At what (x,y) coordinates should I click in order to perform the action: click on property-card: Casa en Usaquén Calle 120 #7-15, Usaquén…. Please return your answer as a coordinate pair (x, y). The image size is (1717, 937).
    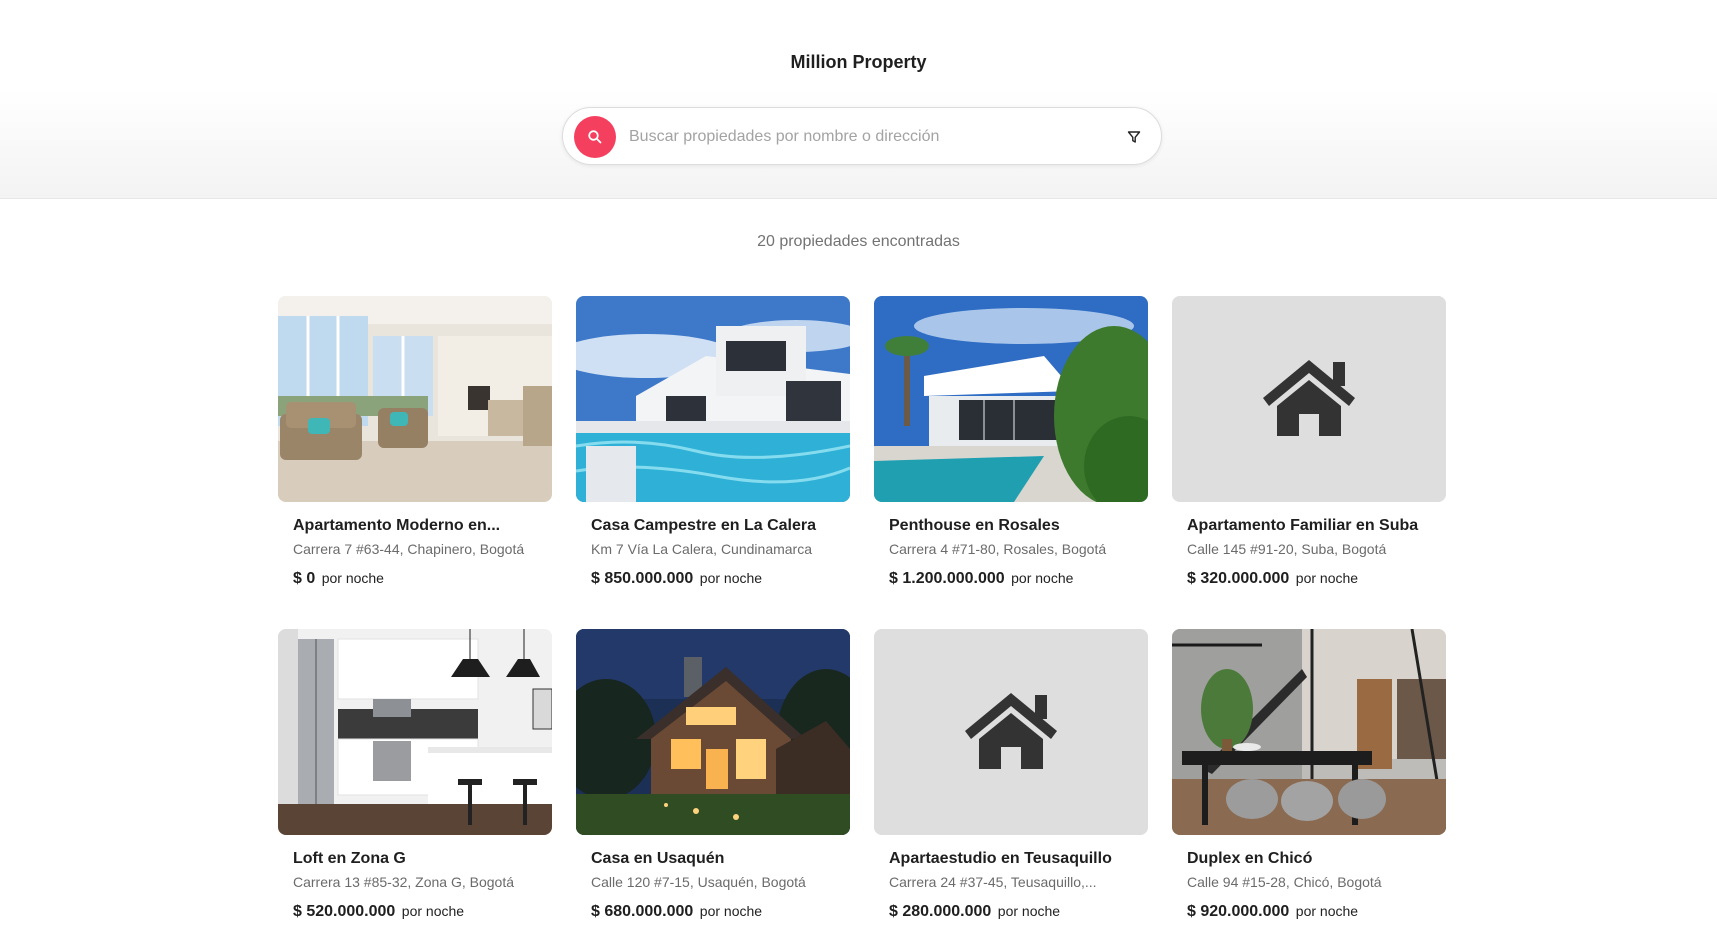
    Looking at the image, I should click on (713, 776).